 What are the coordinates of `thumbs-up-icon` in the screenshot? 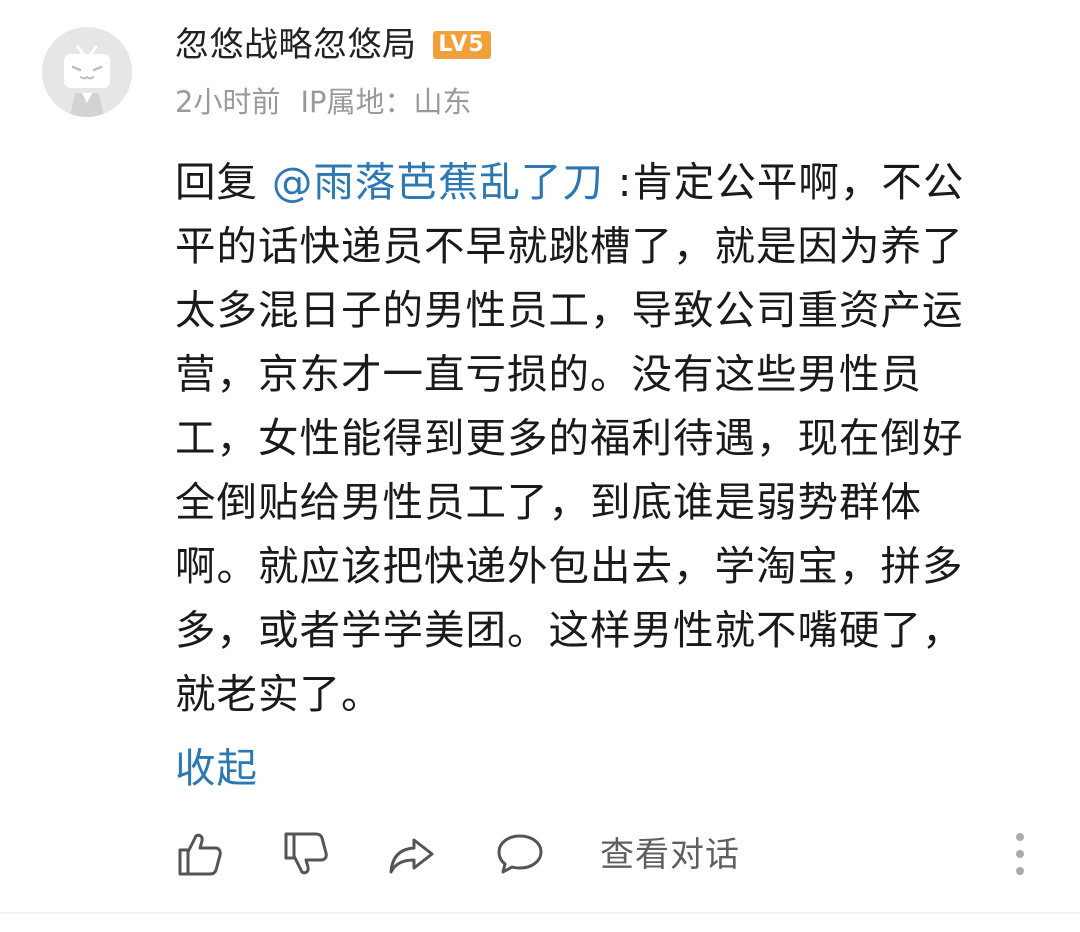 It's located at (200, 854).